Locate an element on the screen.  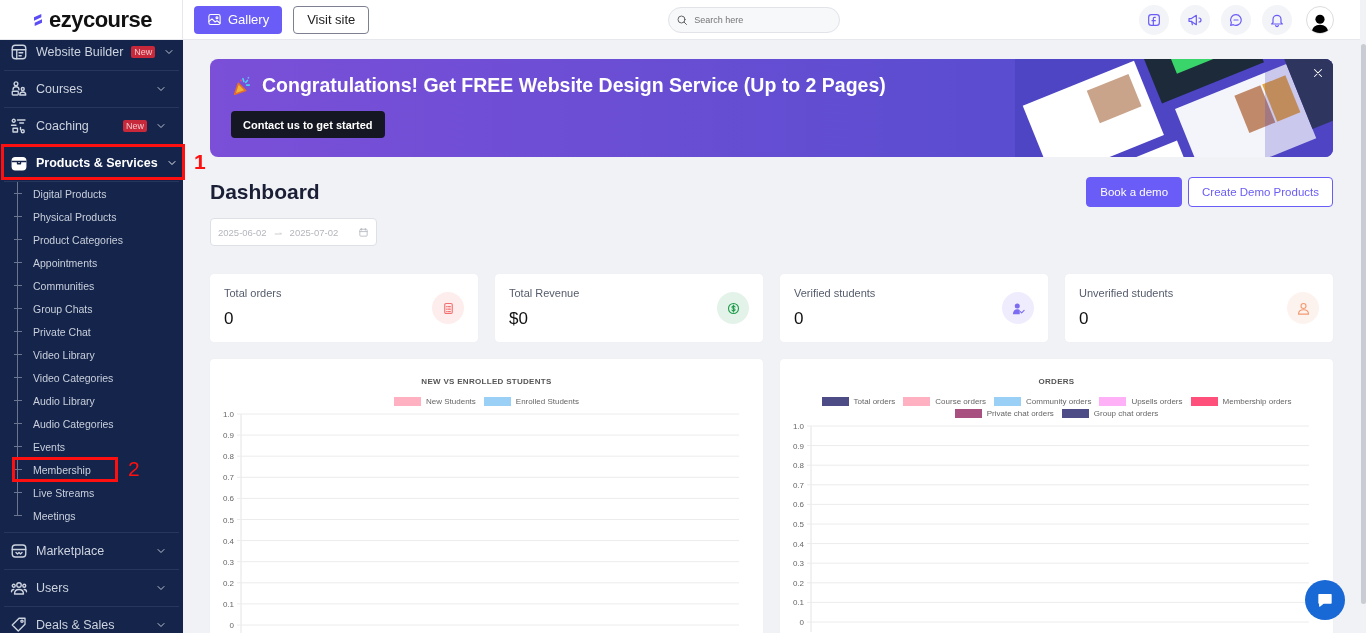
sidebar-item: Deals & Sales is located at coordinates (91, 620).